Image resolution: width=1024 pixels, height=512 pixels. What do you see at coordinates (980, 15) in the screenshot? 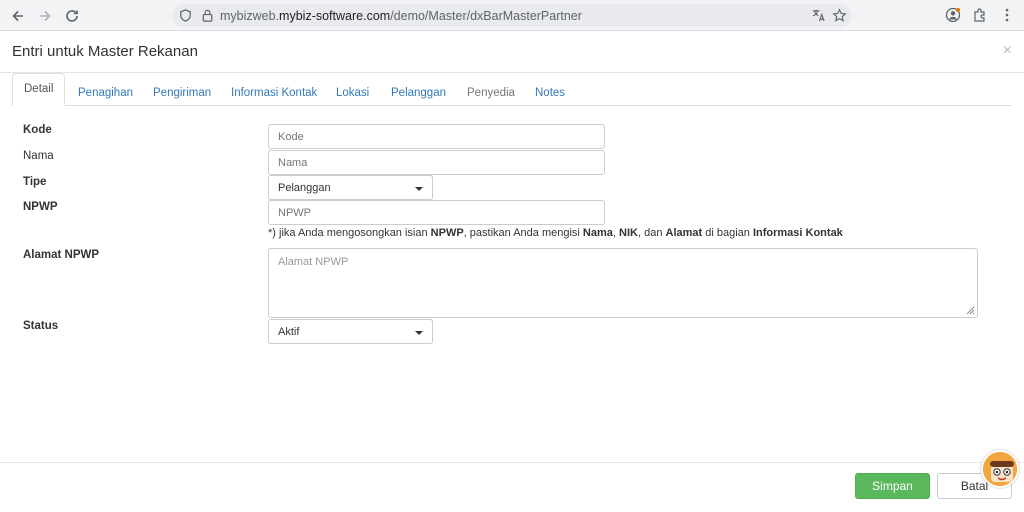
I see `extensions-icon` at bounding box center [980, 15].